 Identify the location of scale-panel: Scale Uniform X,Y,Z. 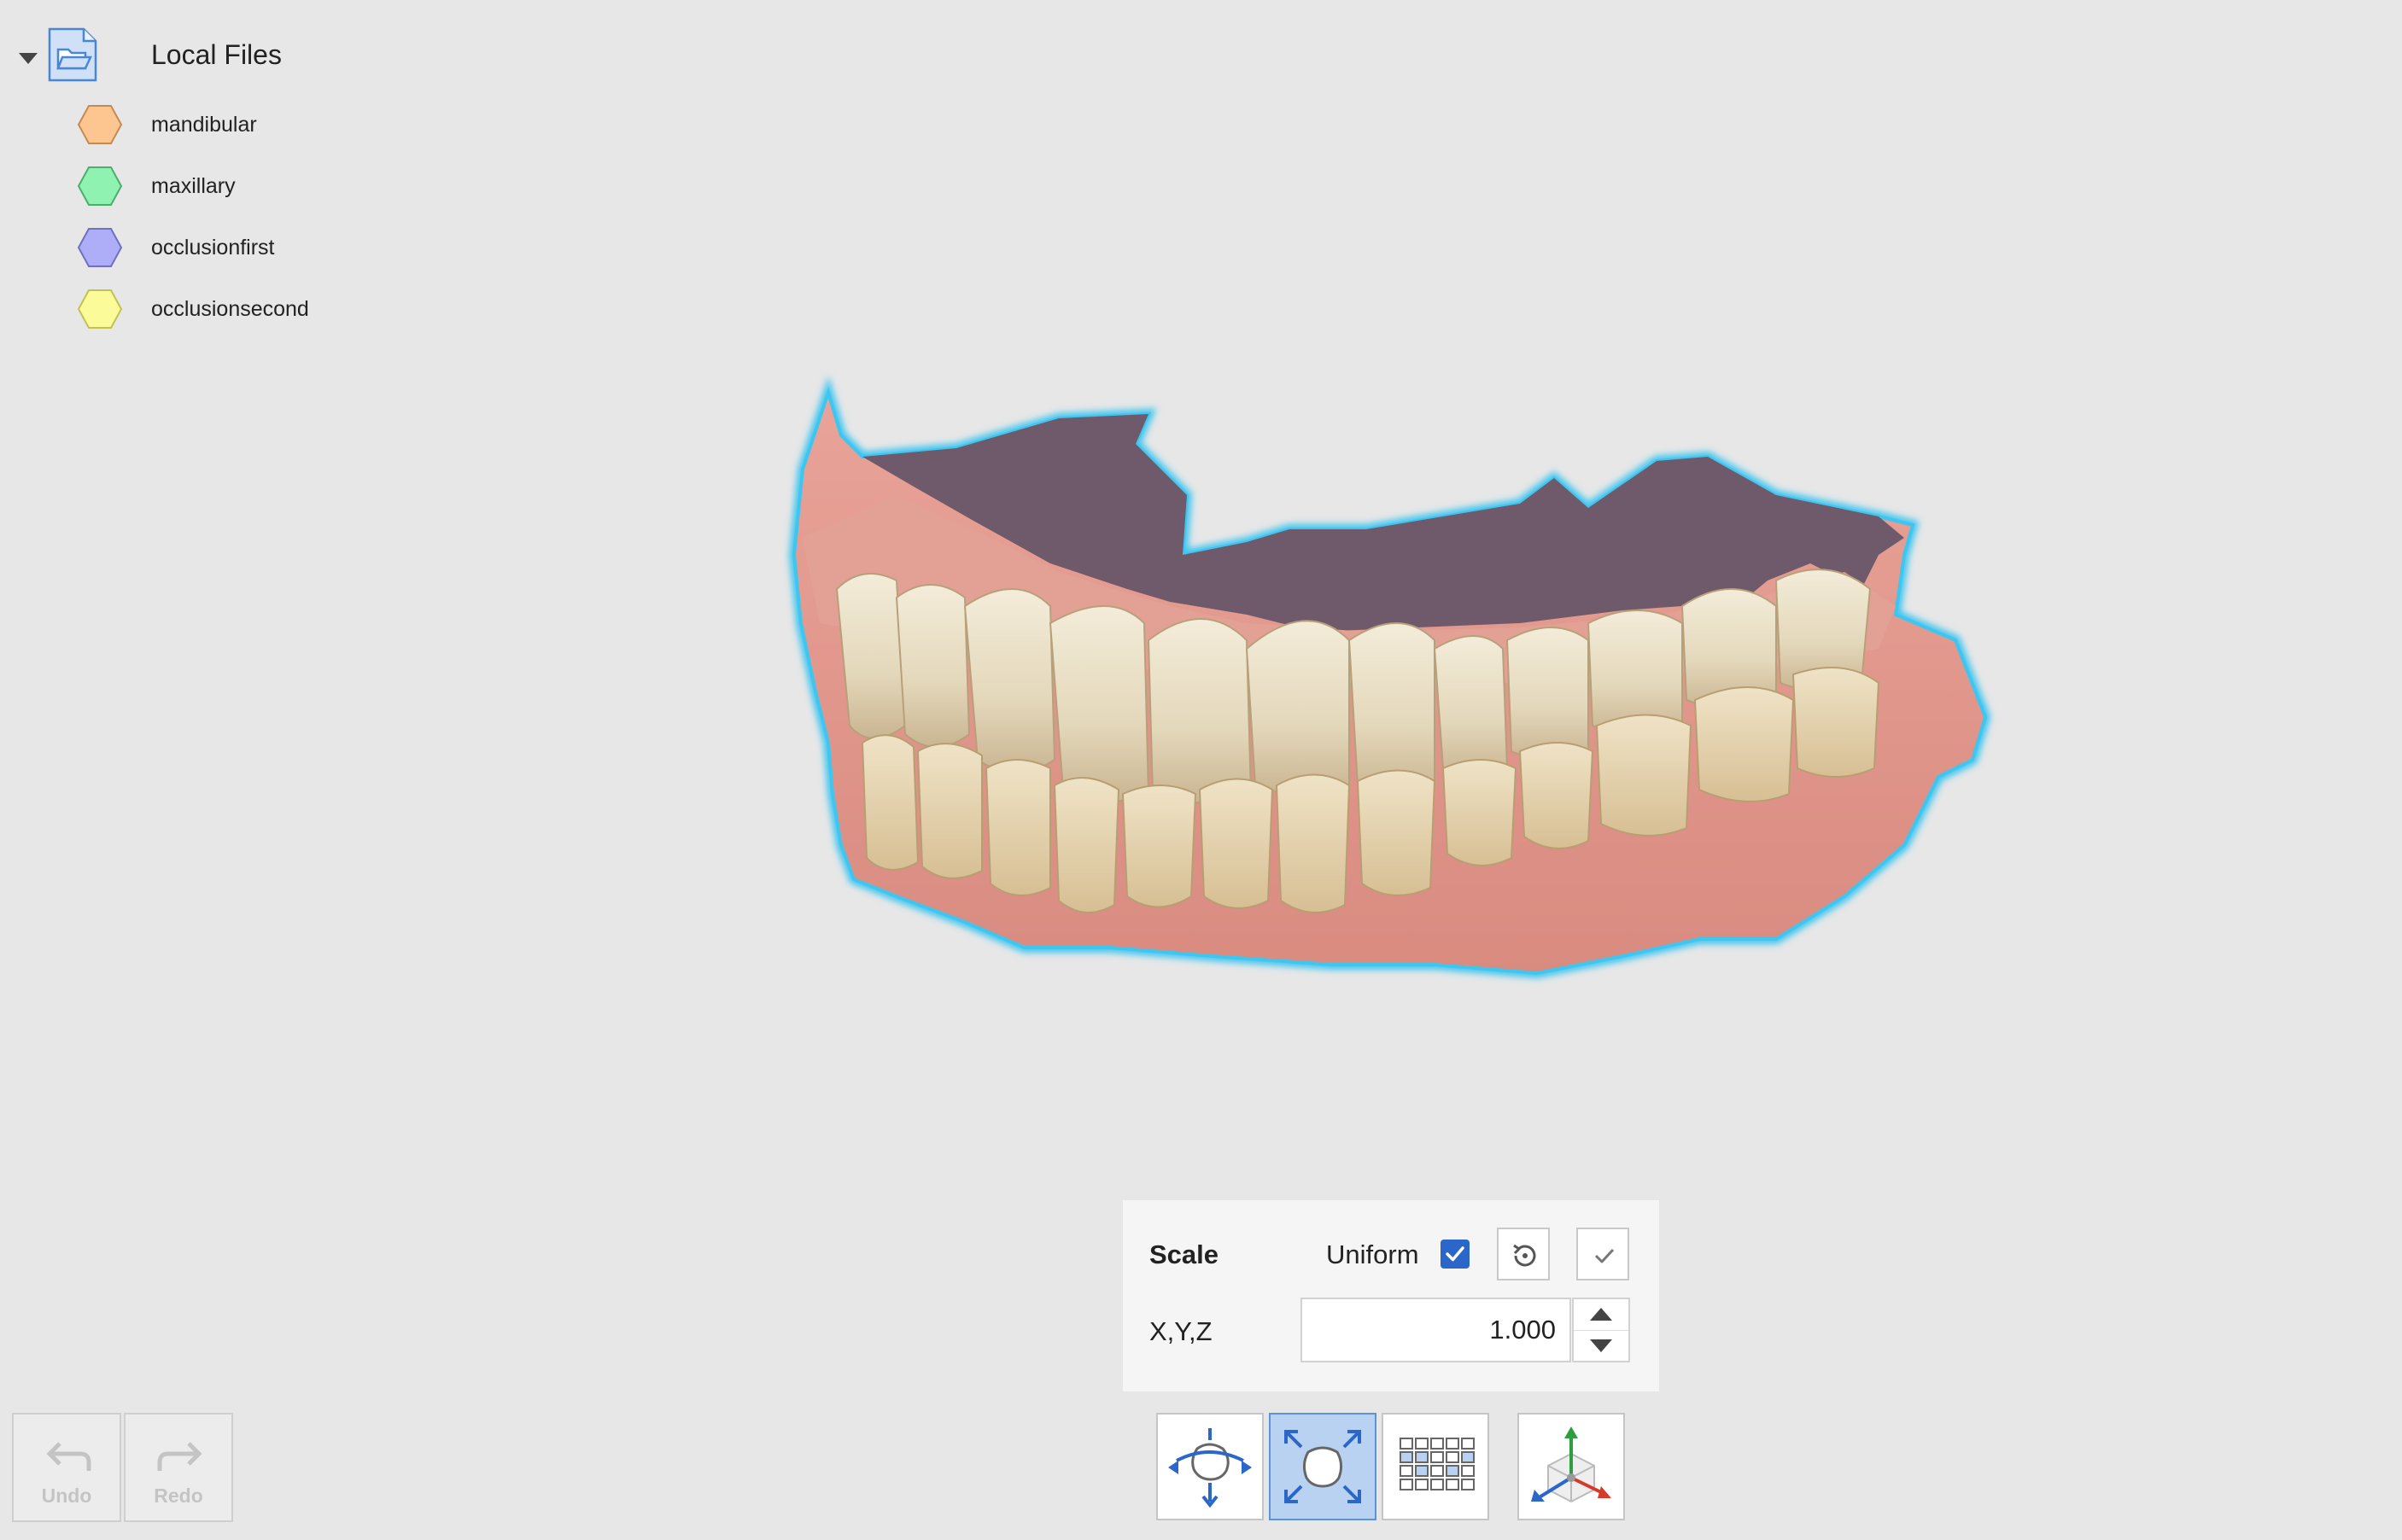
(1391, 1295).